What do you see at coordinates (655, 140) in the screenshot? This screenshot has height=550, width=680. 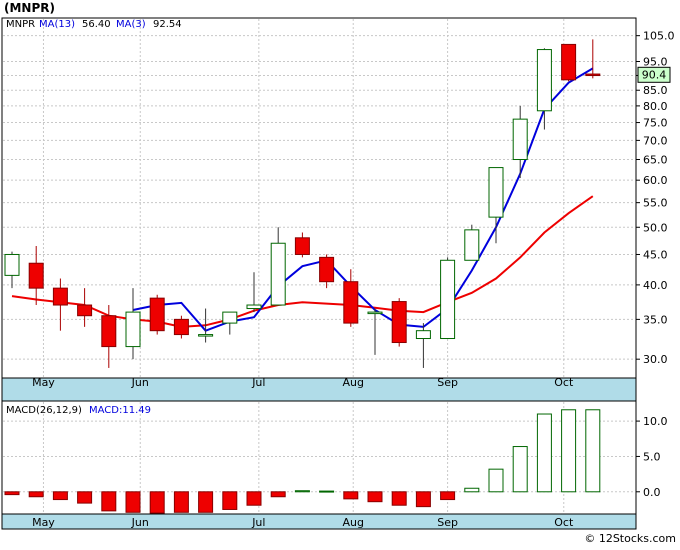 I see `price-y-tick-label: 70.0` at bounding box center [655, 140].